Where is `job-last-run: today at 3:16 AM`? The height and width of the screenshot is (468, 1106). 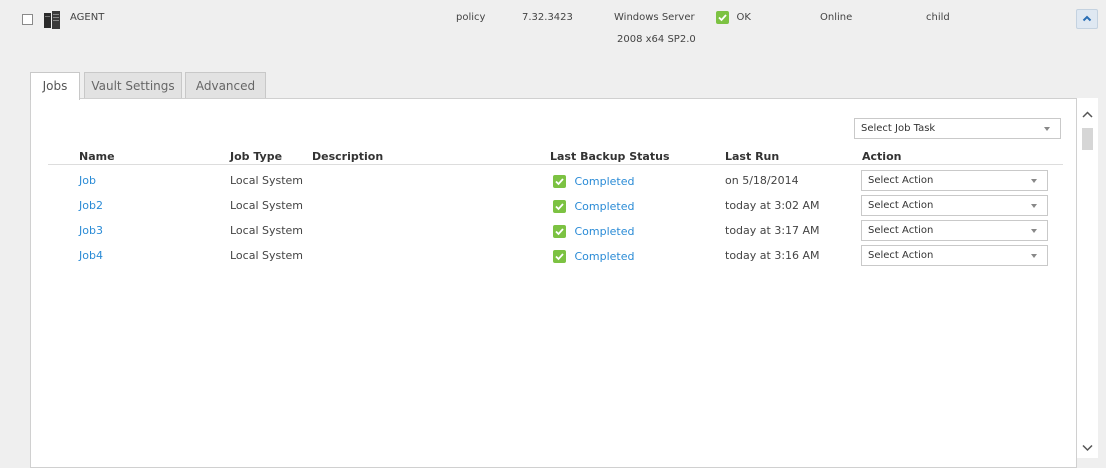 job-last-run: today at 3:16 AM is located at coordinates (772, 255).